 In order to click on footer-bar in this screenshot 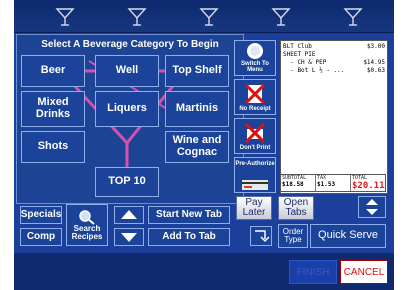, I will do `click(204, 271)`.